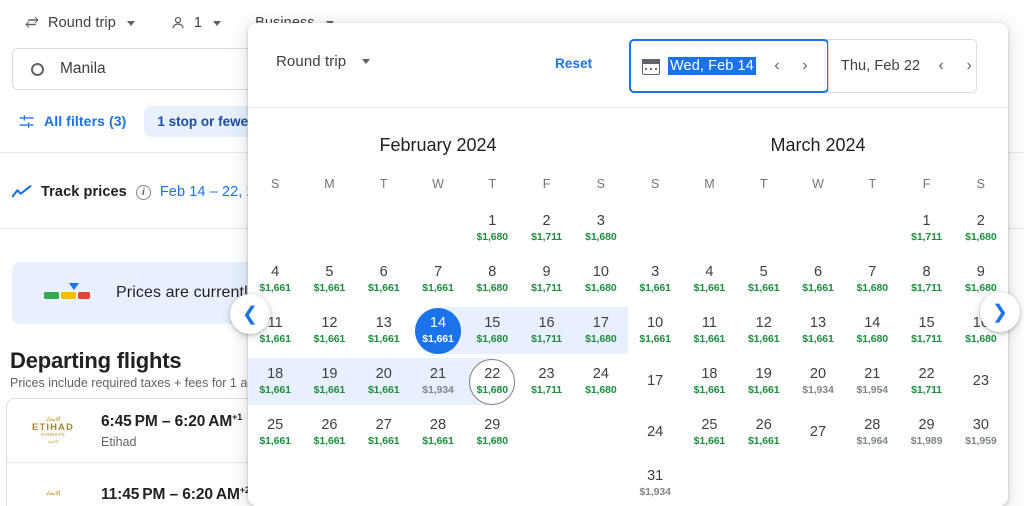 The image size is (1024, 506). I want to click on calendar-day-cell: 17, so click(655, 381).